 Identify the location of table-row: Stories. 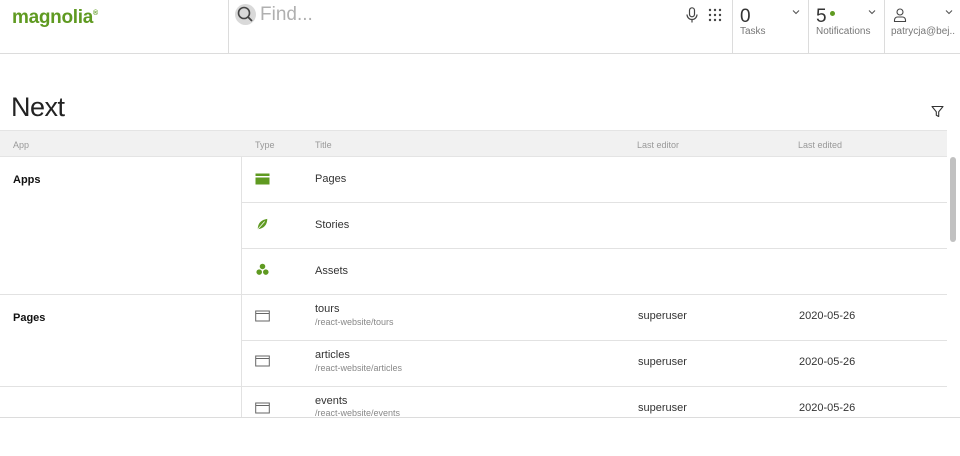
(473, 226).